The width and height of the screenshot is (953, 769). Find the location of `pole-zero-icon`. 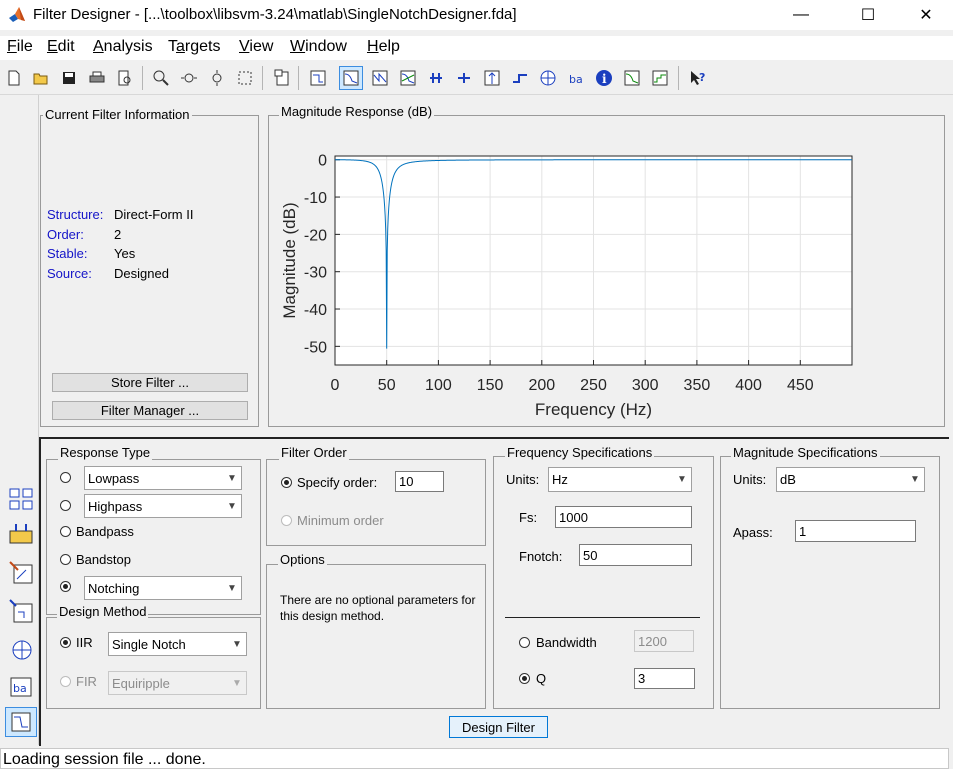

pole-zero-icon is located at coordinates (548, 78).